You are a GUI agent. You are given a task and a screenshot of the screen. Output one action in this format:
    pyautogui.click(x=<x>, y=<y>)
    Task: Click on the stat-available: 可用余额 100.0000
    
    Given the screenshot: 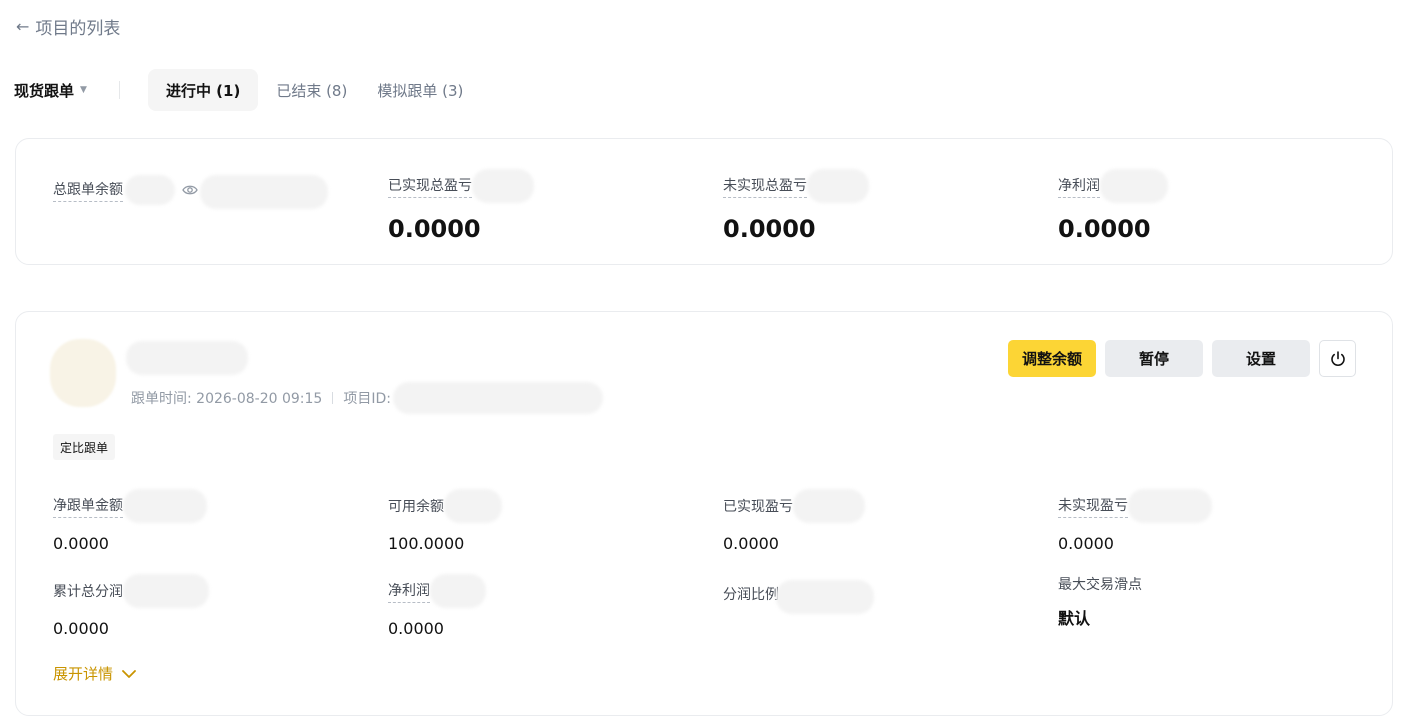 What is the action you would take?
    pyautogui.click(x=445, y=521)
    